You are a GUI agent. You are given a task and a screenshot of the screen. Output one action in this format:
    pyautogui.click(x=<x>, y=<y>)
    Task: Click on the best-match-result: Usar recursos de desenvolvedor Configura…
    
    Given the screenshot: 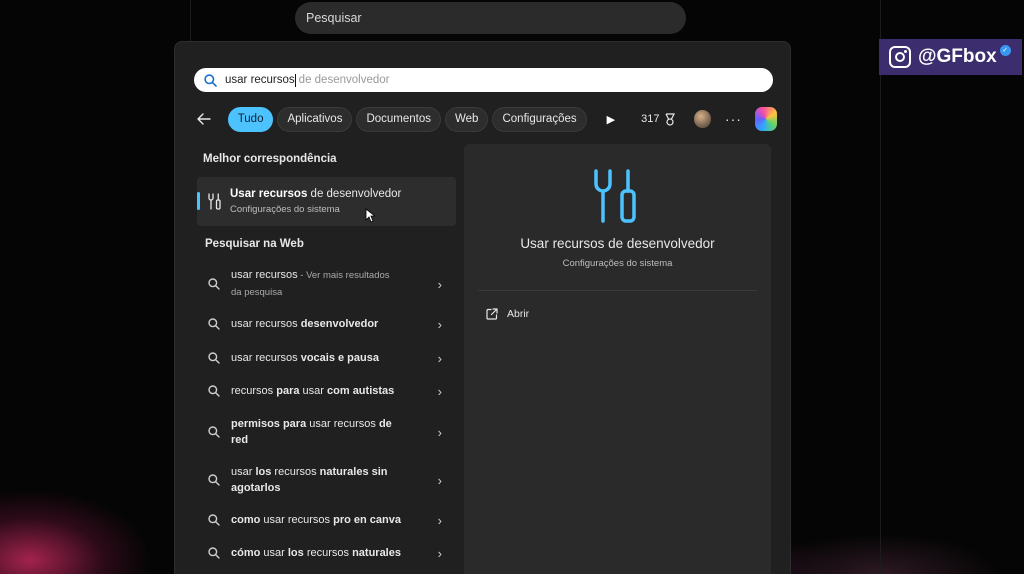 What is the action you would take?
    pyautogui.click(x=326, y=201)
    